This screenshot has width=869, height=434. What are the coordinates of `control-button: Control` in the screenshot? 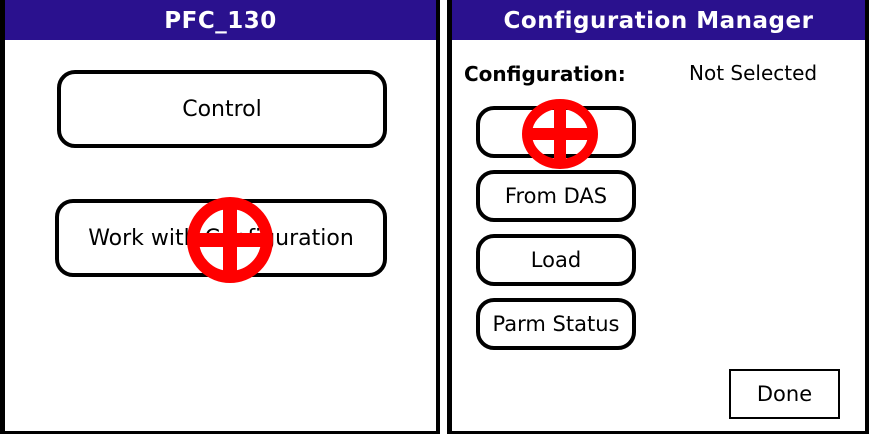 It's located at (222, 109).